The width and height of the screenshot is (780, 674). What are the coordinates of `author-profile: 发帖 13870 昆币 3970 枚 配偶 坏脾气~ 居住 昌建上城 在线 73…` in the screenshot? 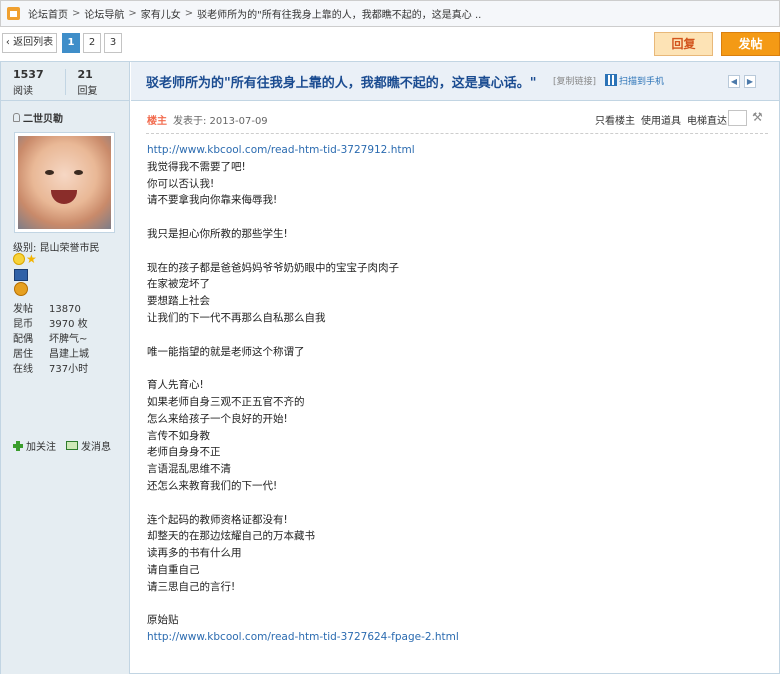 It's located at (51, 339).